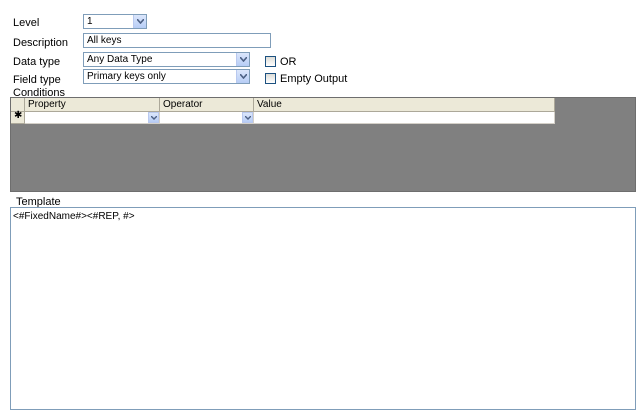  Describe the element at coordinates (120, 59) in the screenshot. I see `data-type-value: Any Data Type` at that location.